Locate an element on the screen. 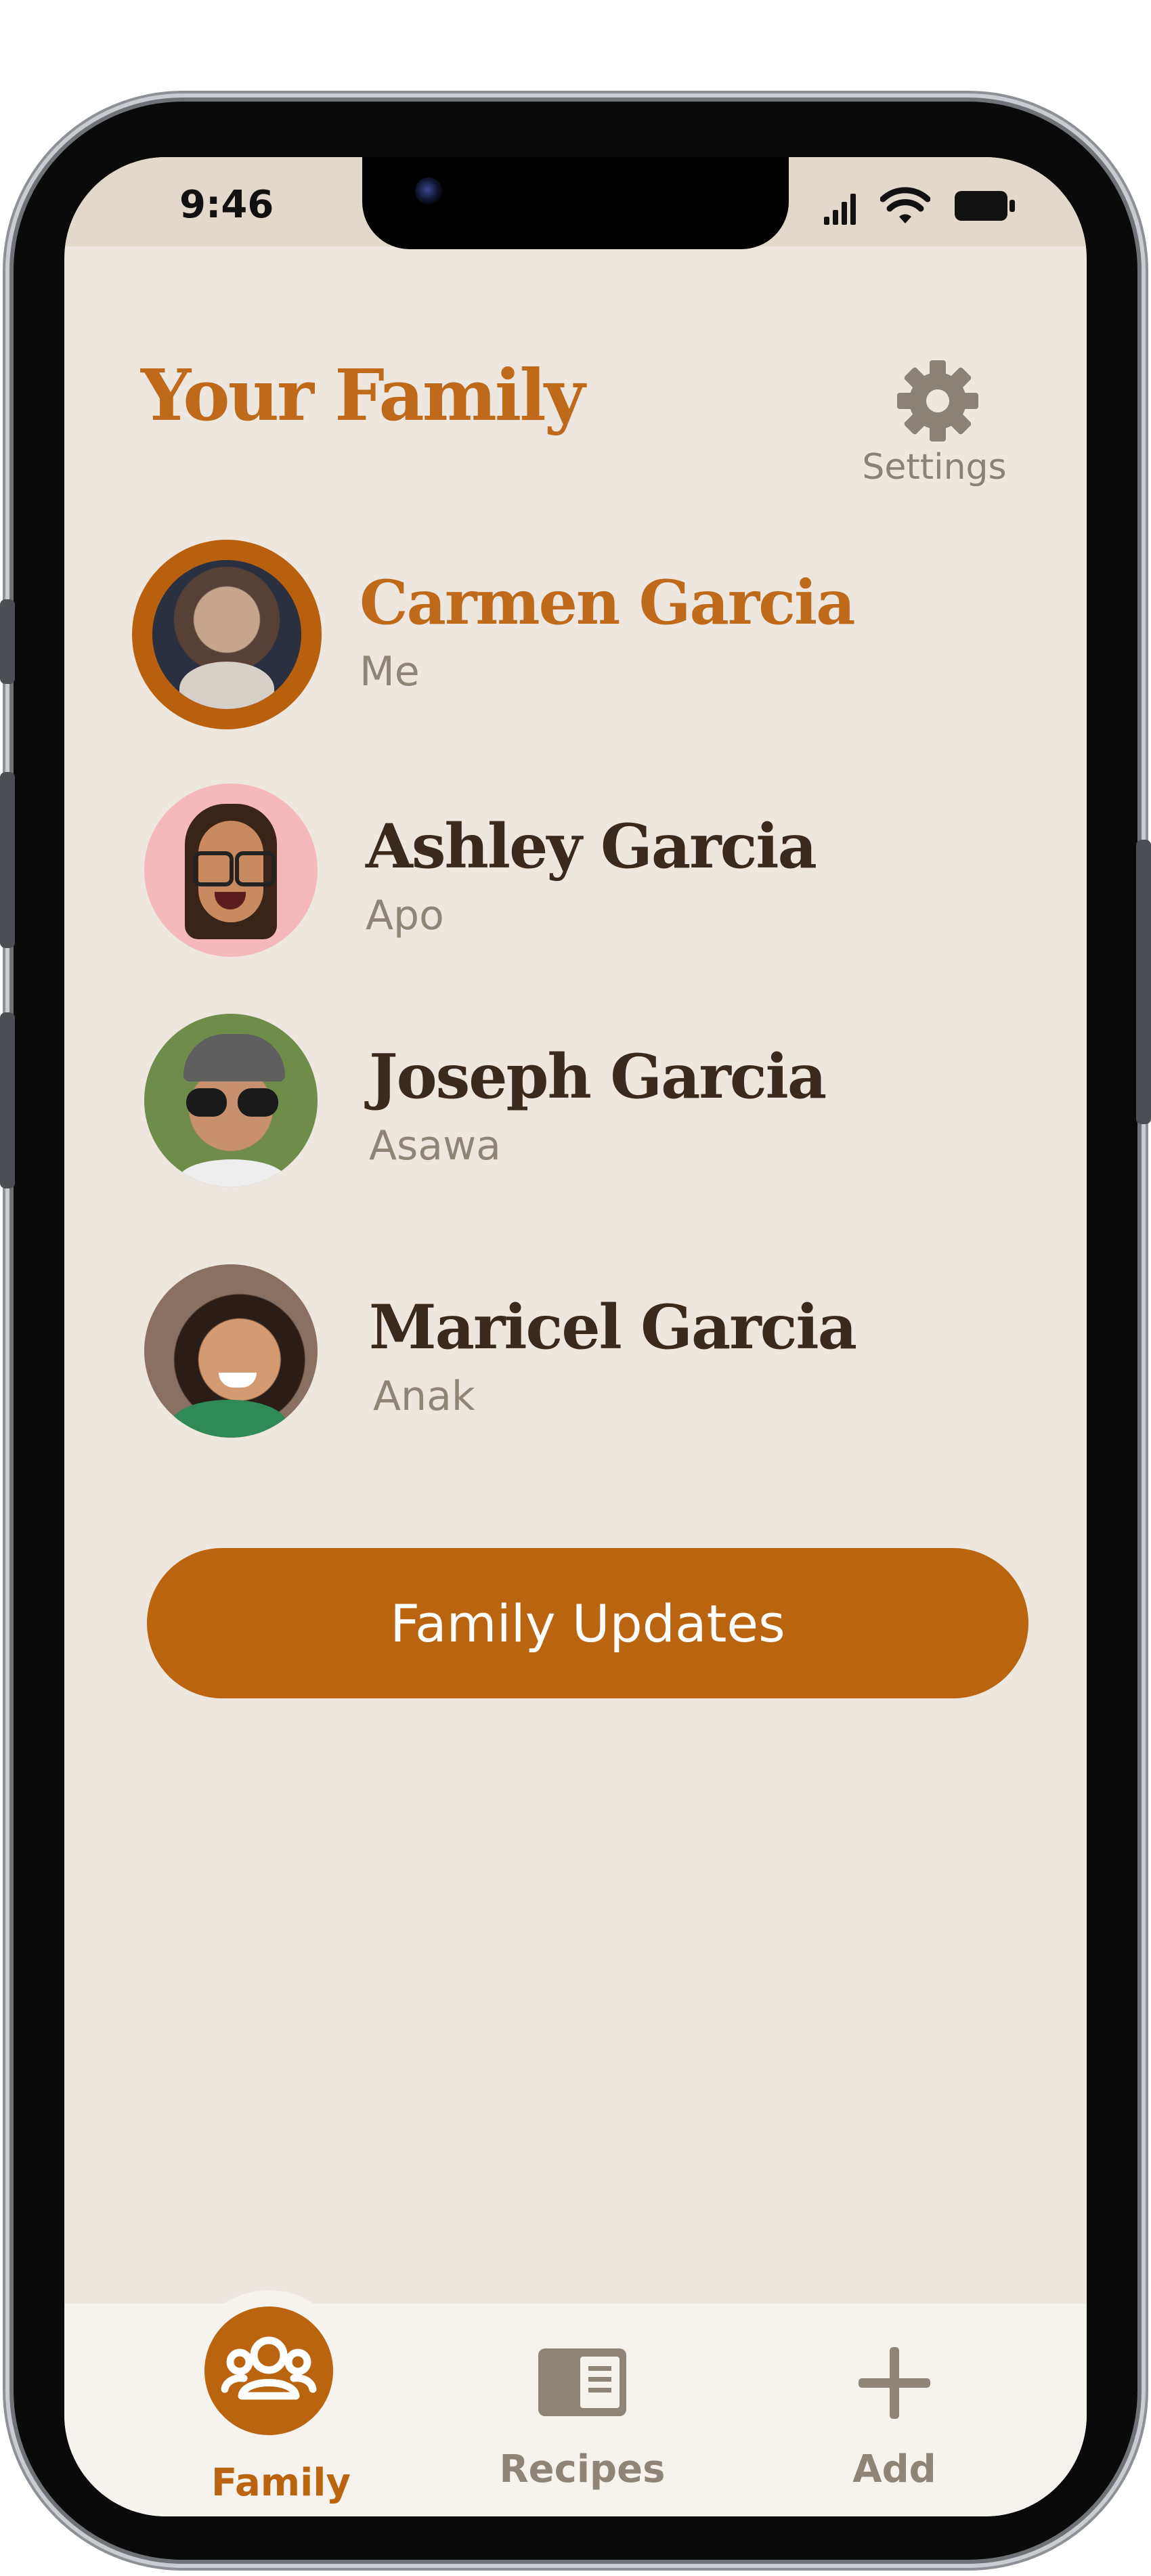 This screenshot has height=2576, width=1151. signal-icon is located at coordinates (840, 209).